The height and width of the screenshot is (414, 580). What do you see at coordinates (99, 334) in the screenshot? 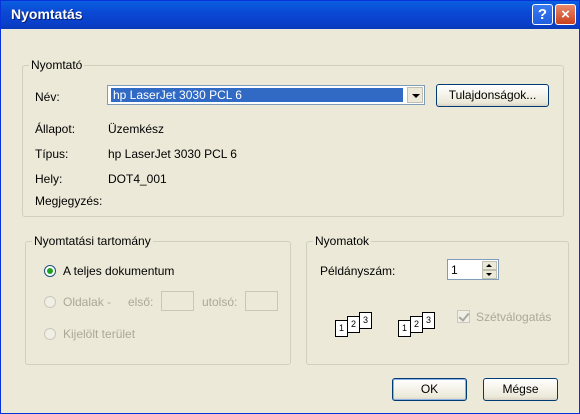
I see `selection-label: Kijelölt terület` at bounding box center [99, 334].